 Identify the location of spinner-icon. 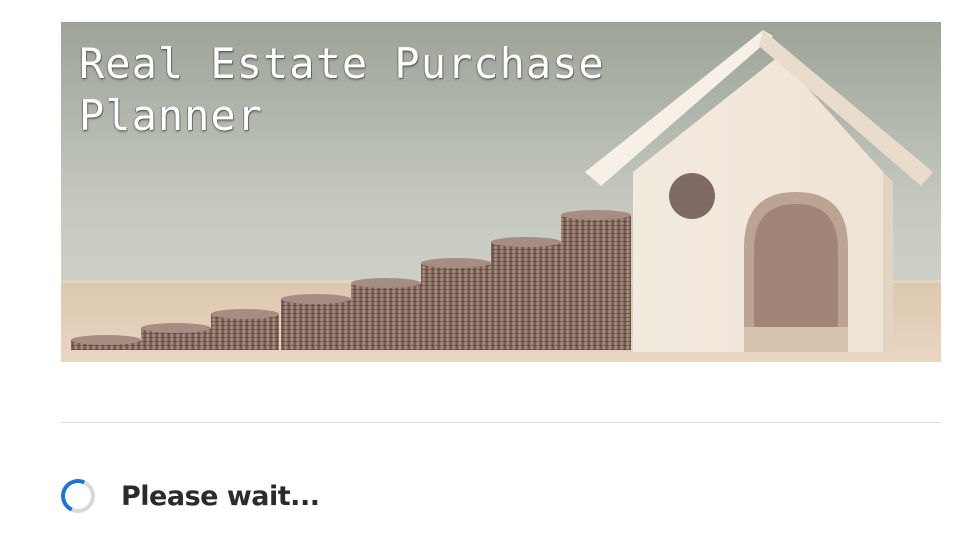
(78, 496).